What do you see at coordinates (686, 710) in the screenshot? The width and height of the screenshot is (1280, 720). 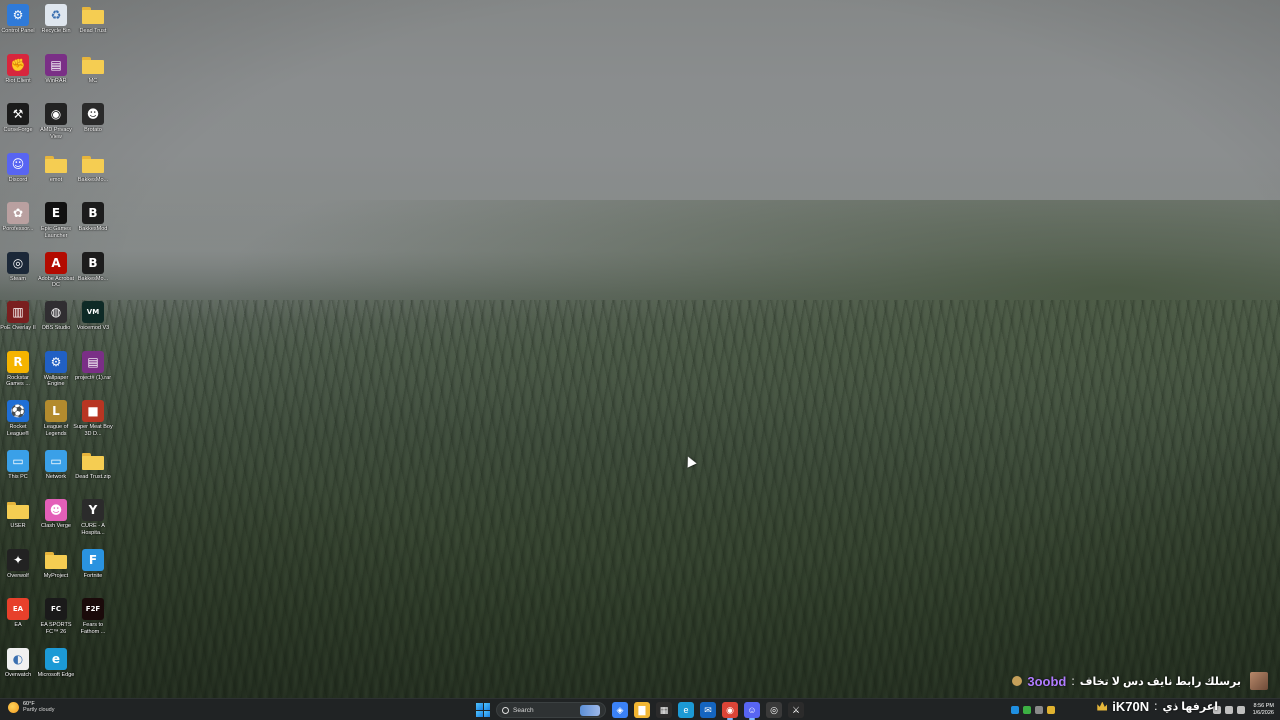 I see `edge-app-icon: e` at bounding box center [686, 710].